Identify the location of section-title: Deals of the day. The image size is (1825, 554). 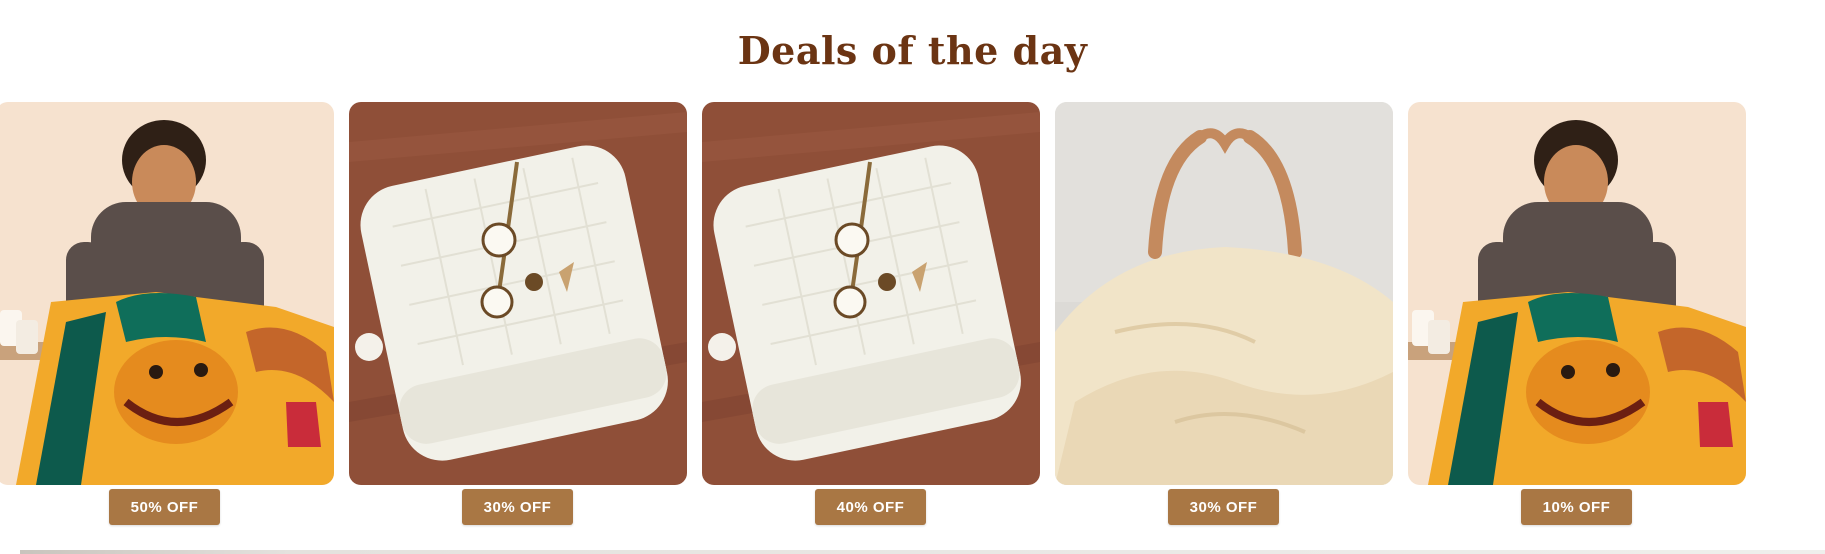
(912, 50).